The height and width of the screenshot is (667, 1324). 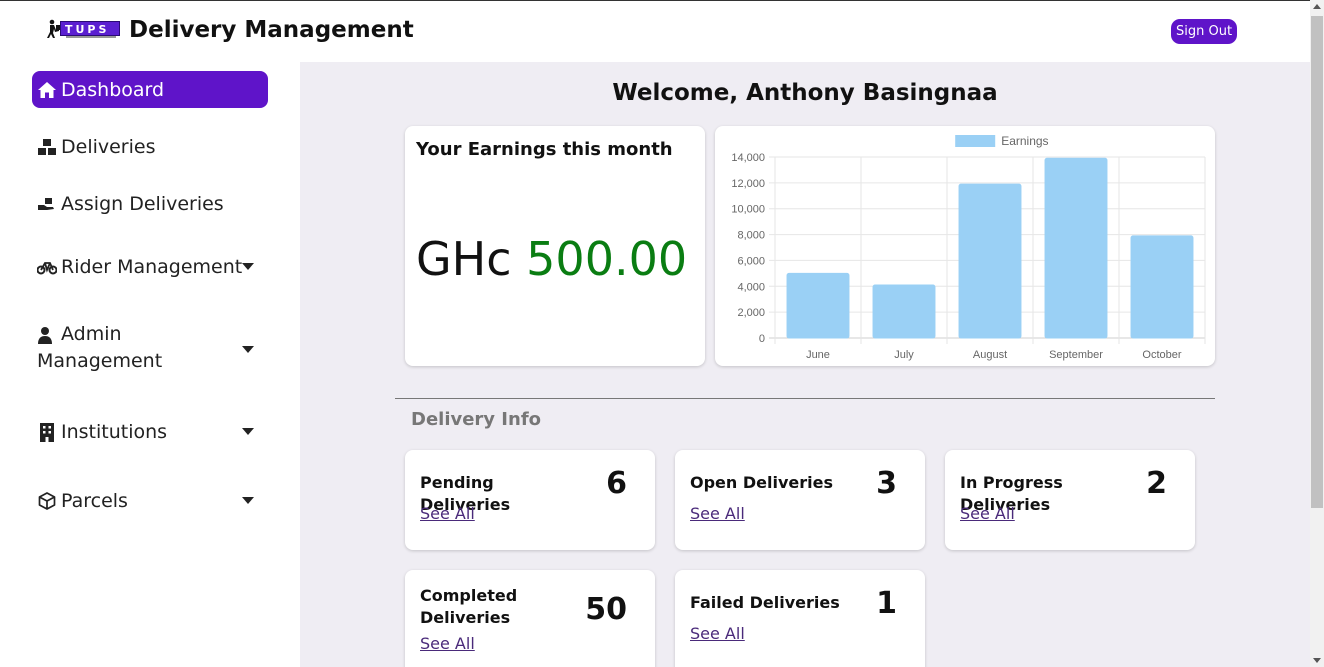 What do you see at coordinates (1204, 31) in the screenshot?
I see `sign-out-button: Sign Out` at bounding box center [1204, 31].